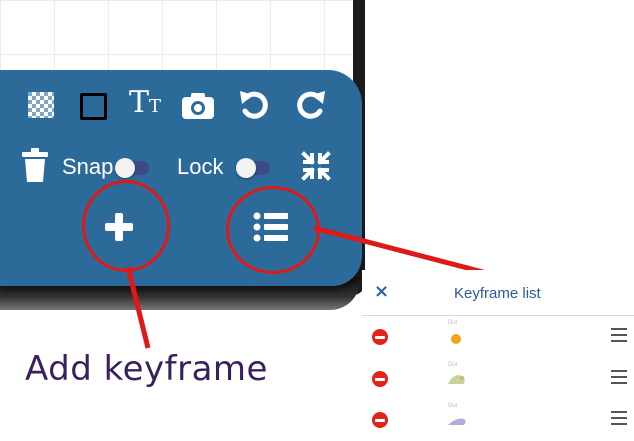  What do you see at coordinates (398, 250) in the screenshot?
I see `arrow-to-keyframe-list` at bounding box center [398, 250].